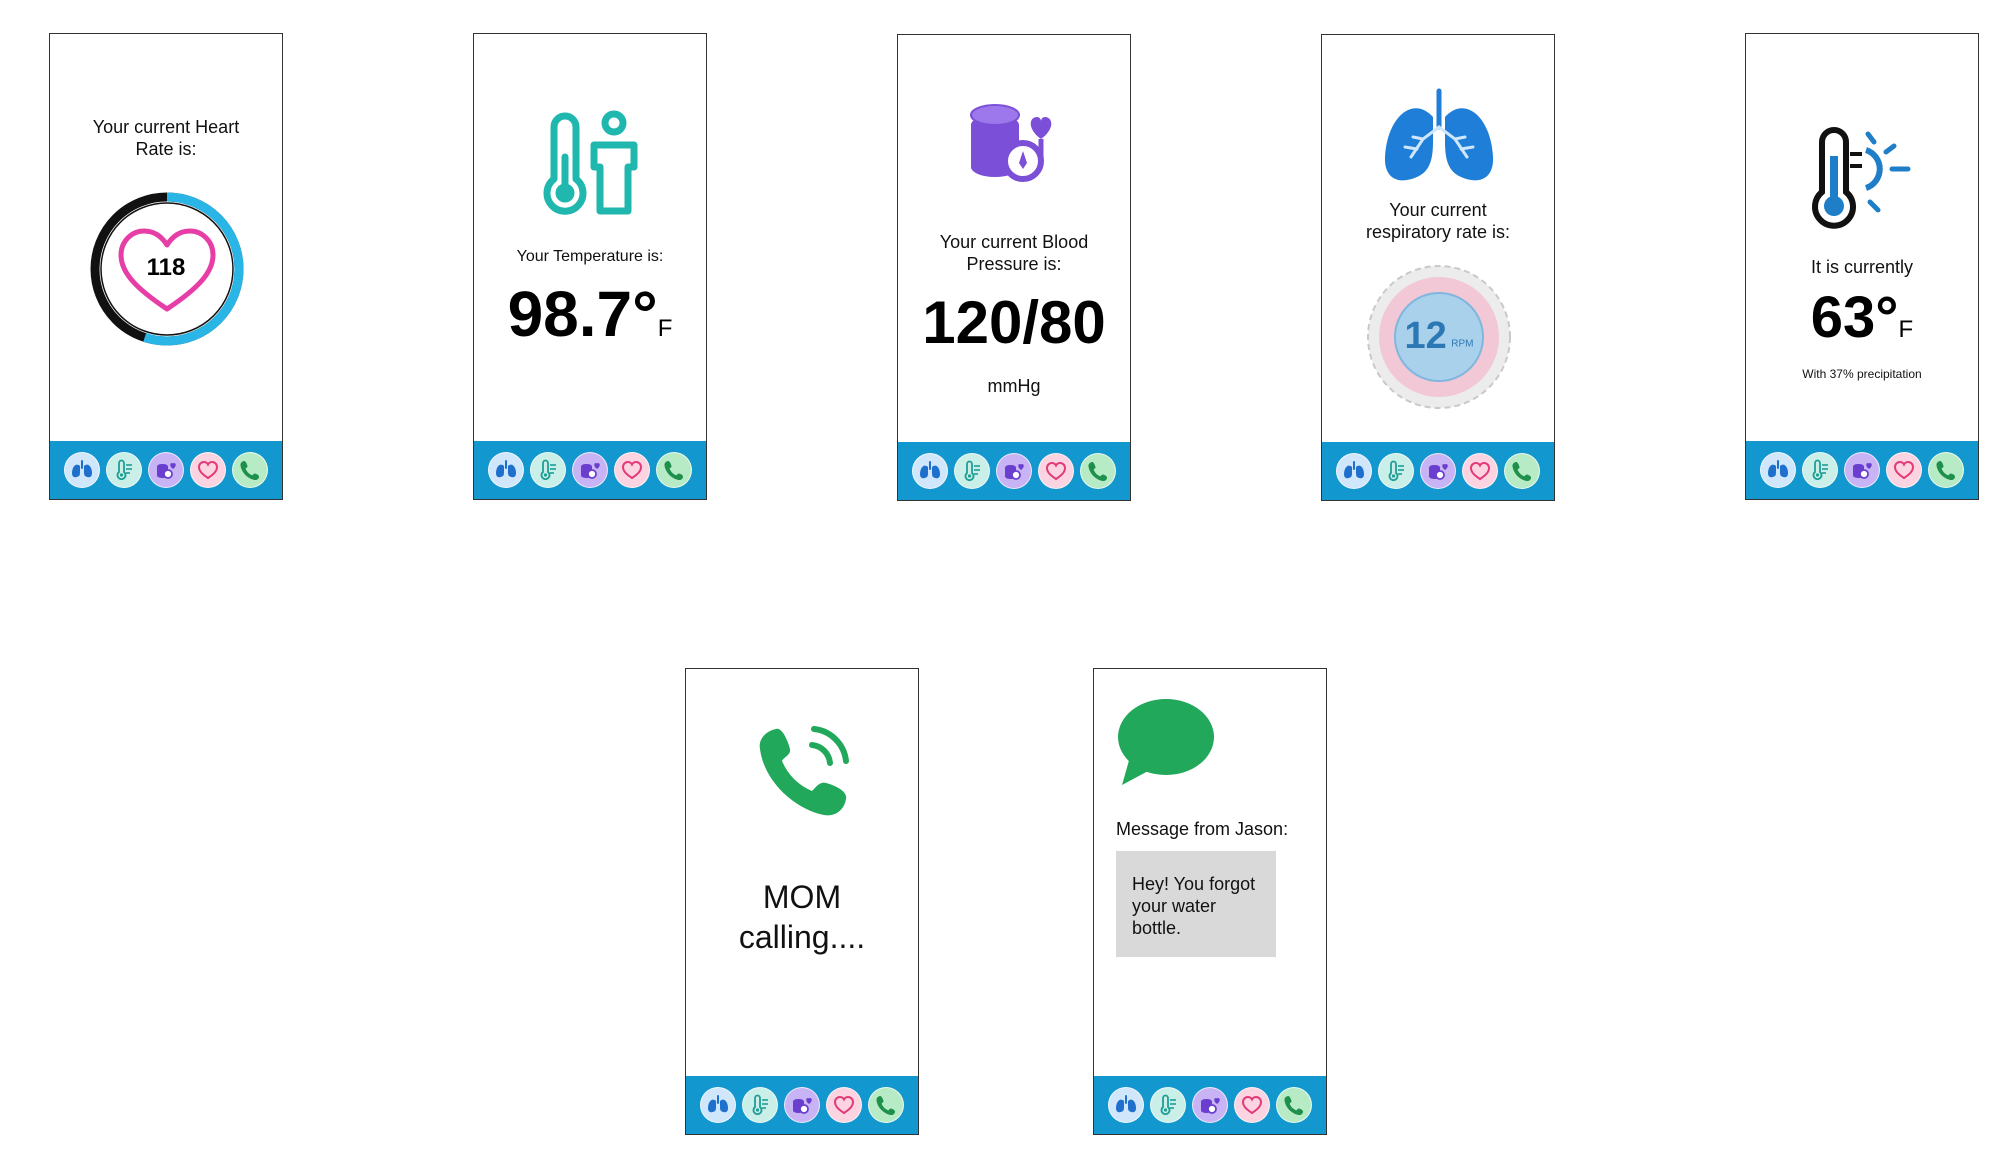  I want to click on message-body: Hey! You forgot your water bottle., so click(1196, 904).